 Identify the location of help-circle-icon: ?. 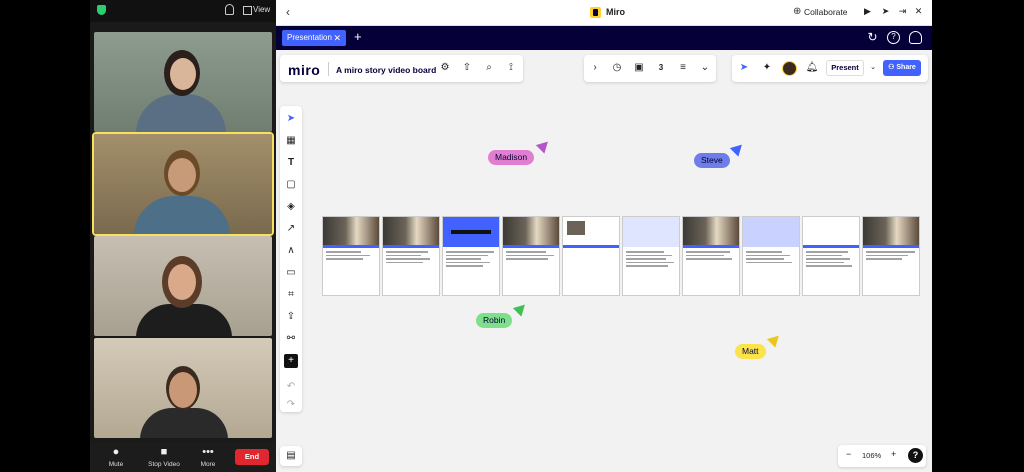
(893, 37).